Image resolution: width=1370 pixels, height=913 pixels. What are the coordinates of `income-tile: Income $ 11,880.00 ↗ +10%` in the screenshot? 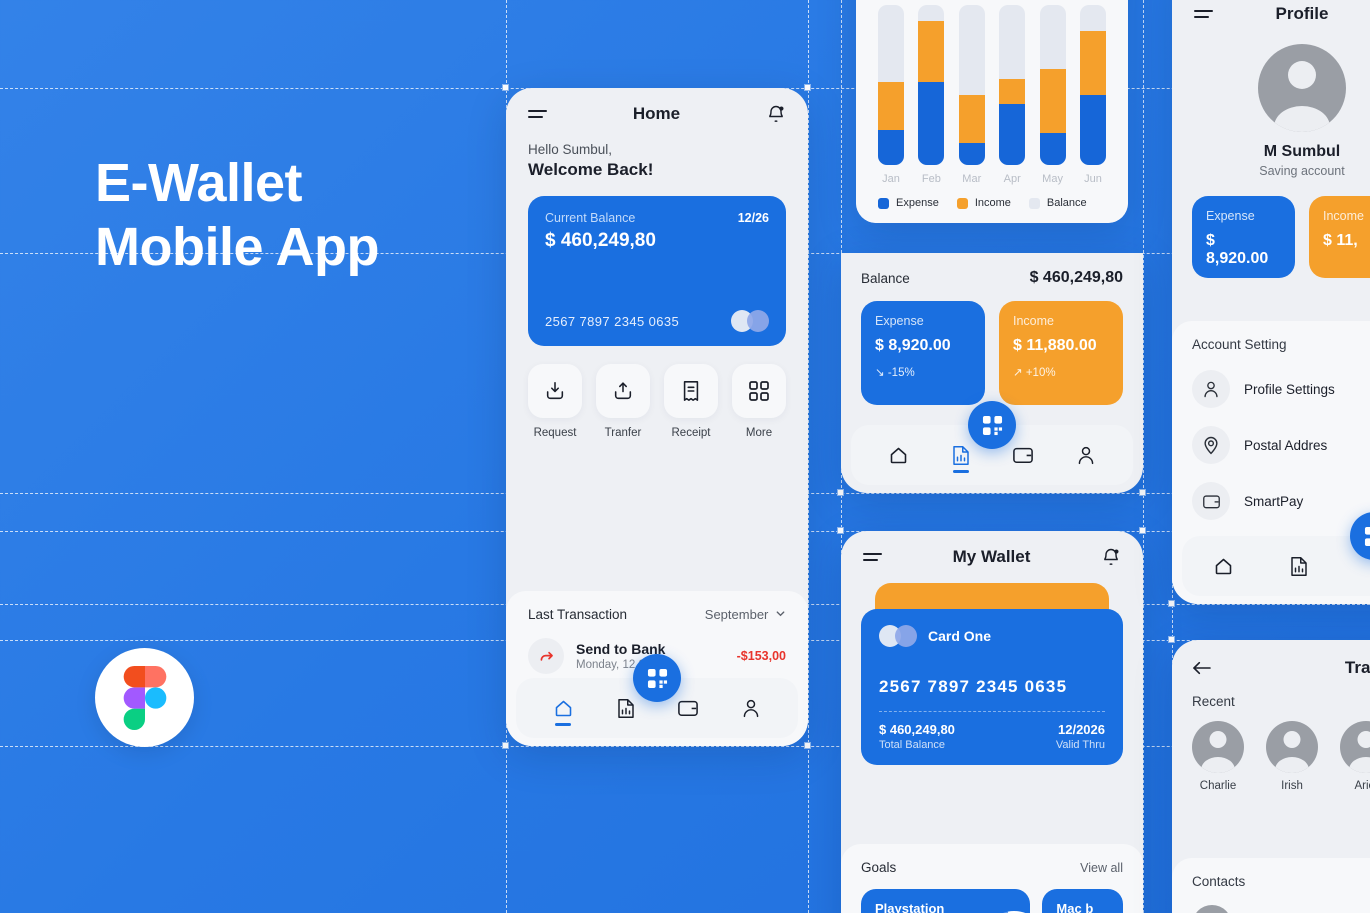 It's located at (1061, 353).